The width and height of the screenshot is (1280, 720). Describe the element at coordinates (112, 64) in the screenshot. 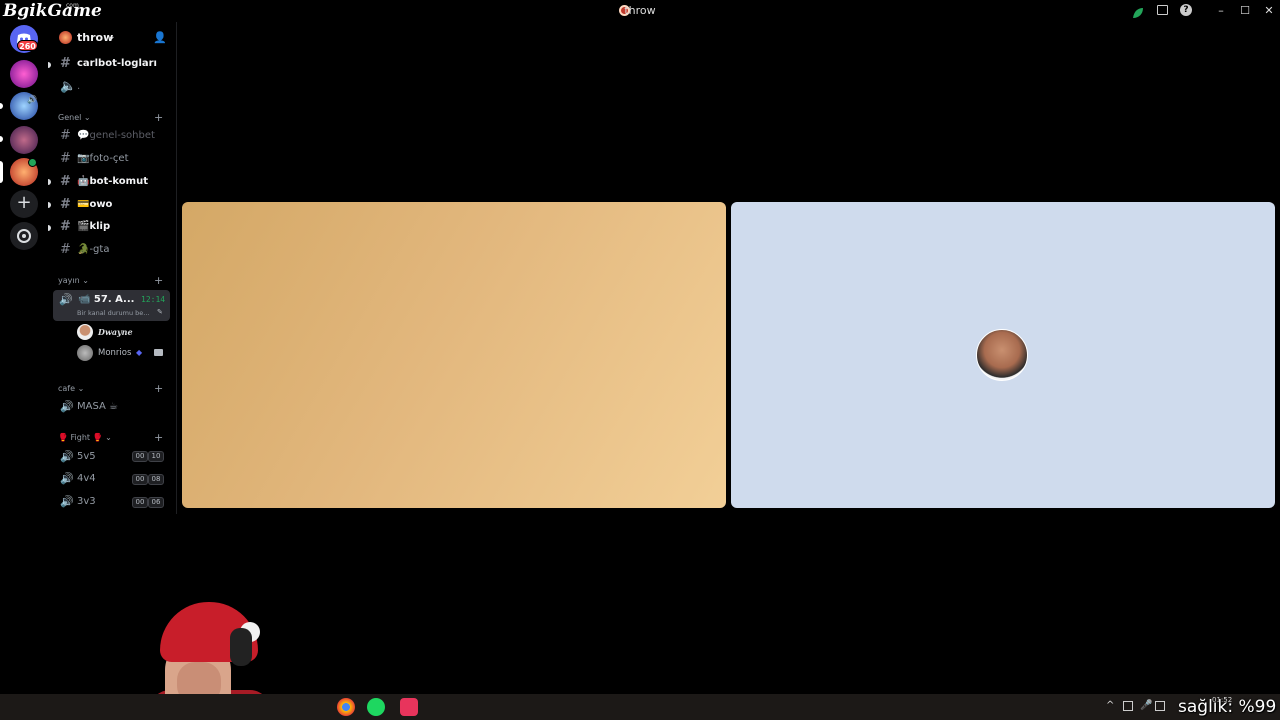

I see `channel-carlbot-loglari: # carlbot-logları` at that location.